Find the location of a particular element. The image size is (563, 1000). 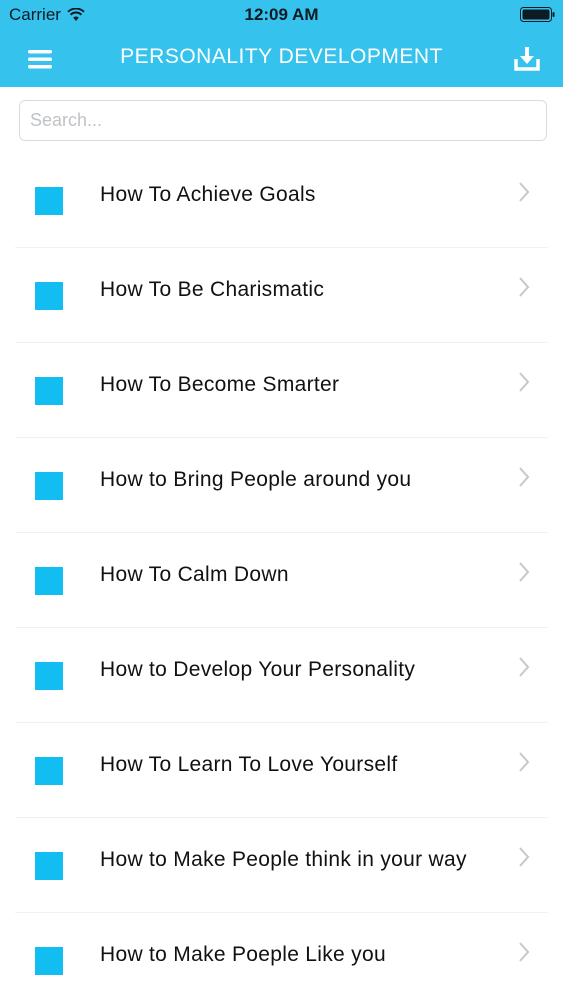

list-item: How To Be Charismatic is located at coordinates (281, 295).